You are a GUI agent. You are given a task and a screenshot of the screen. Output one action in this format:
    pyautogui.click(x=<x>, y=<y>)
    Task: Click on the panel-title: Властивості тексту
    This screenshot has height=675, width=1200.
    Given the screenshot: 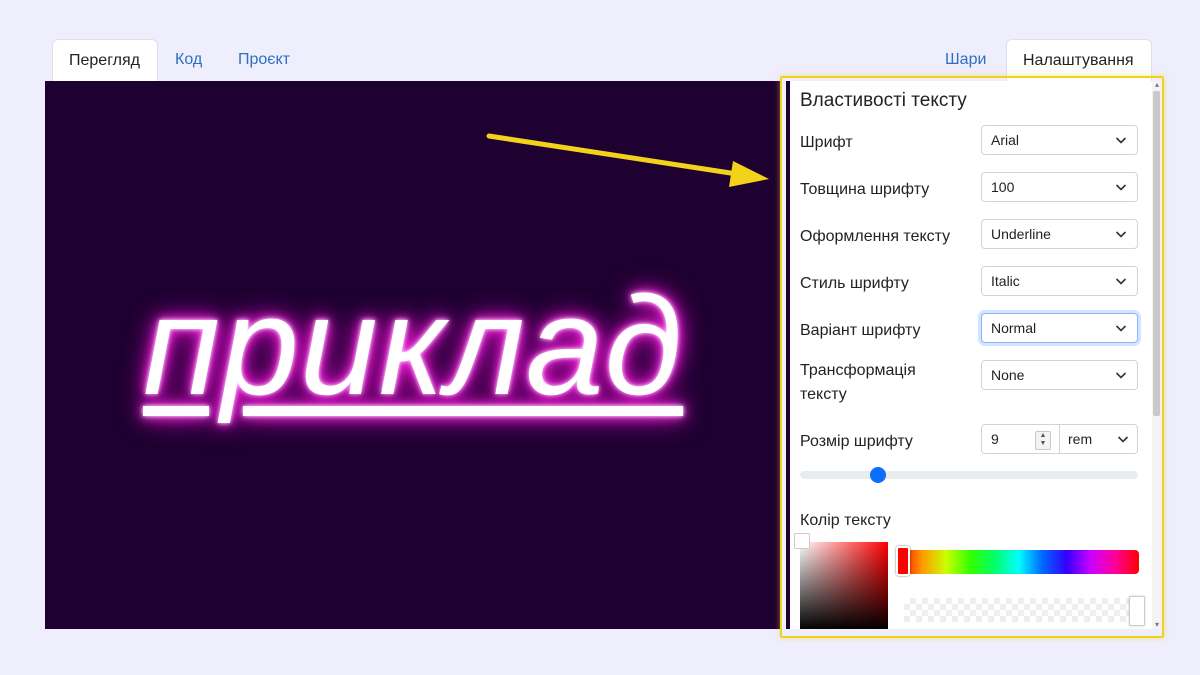 What is the action you would take?
    pyautogui.click(x=883, y=100)
    